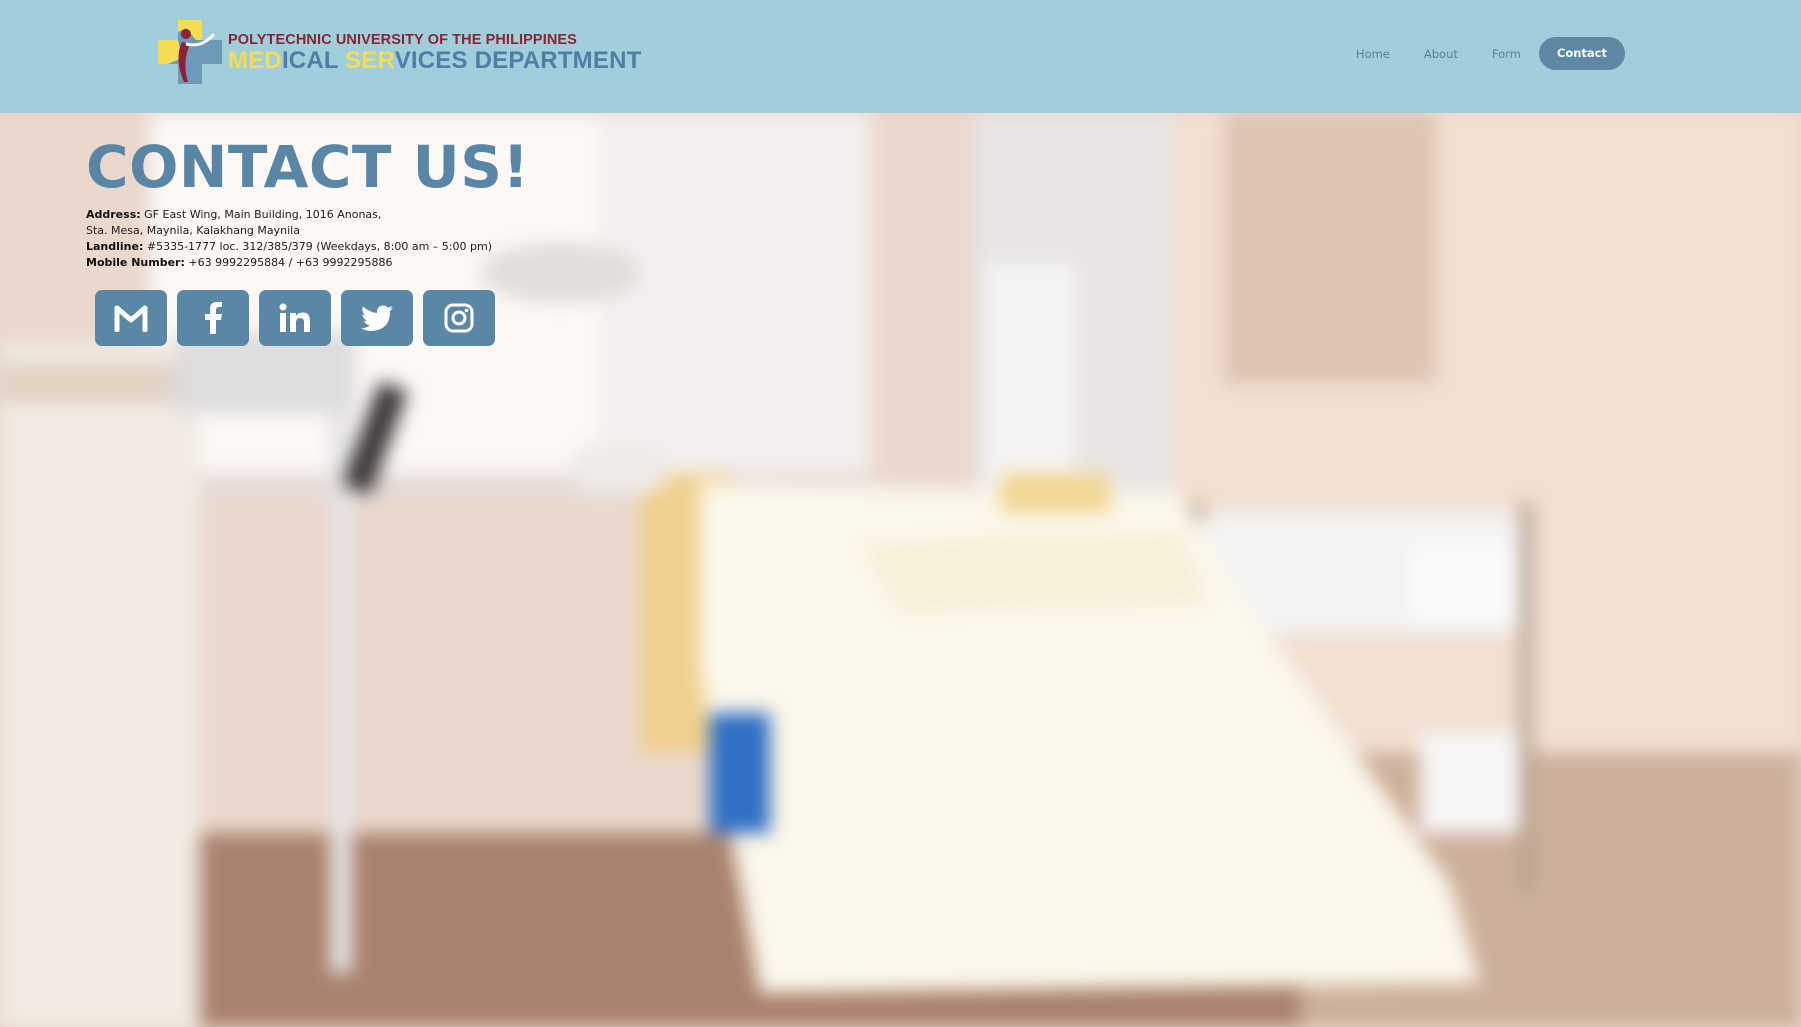  Describe the element at coordinates (115, 246) in the screenshot. I see `landline-label: Landline:` at that location.